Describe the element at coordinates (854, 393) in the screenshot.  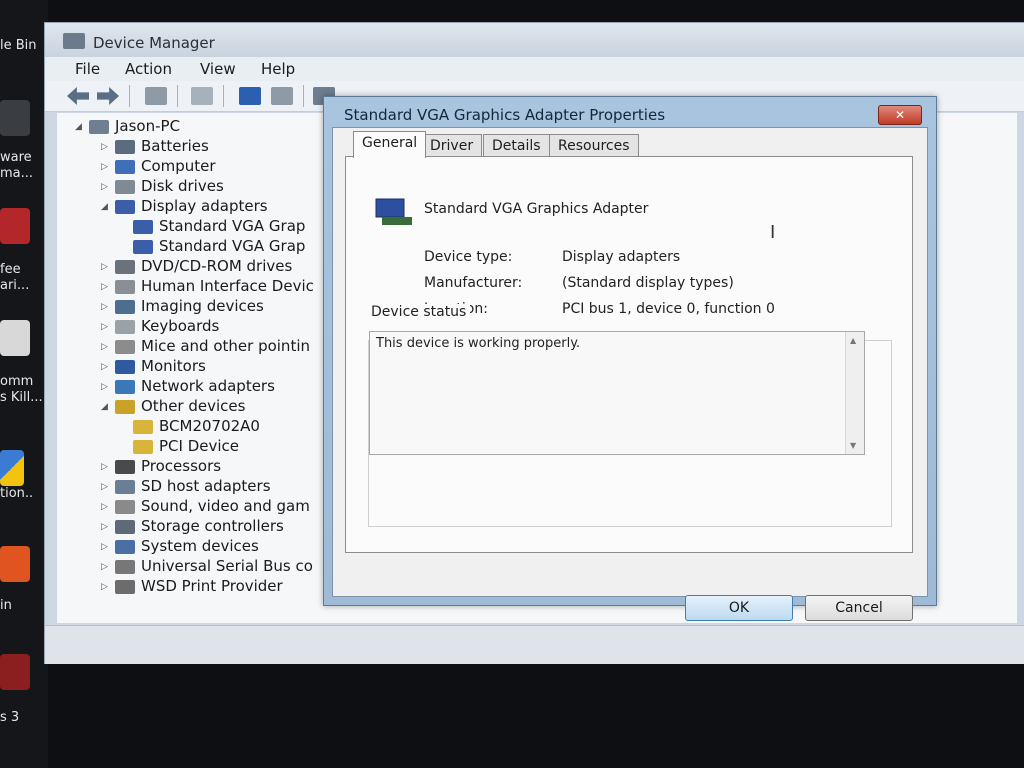
I see `status-scrollbar: ▲ ▼` at that location.